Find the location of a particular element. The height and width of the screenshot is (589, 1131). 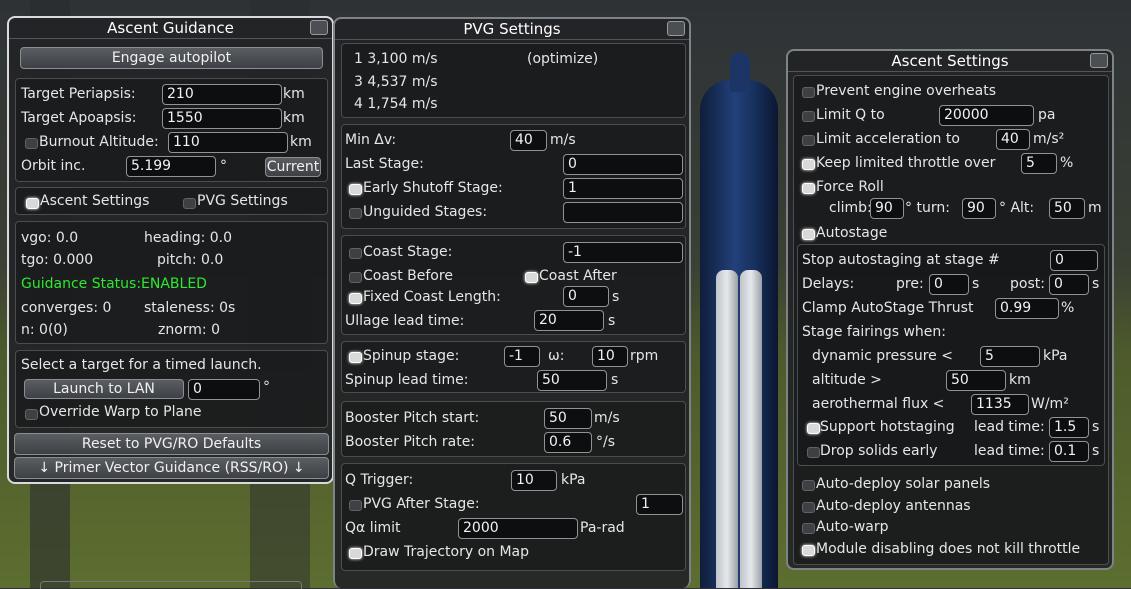

booster-pitch-rate-input: 0.6 is located at coordinates (568, 442).